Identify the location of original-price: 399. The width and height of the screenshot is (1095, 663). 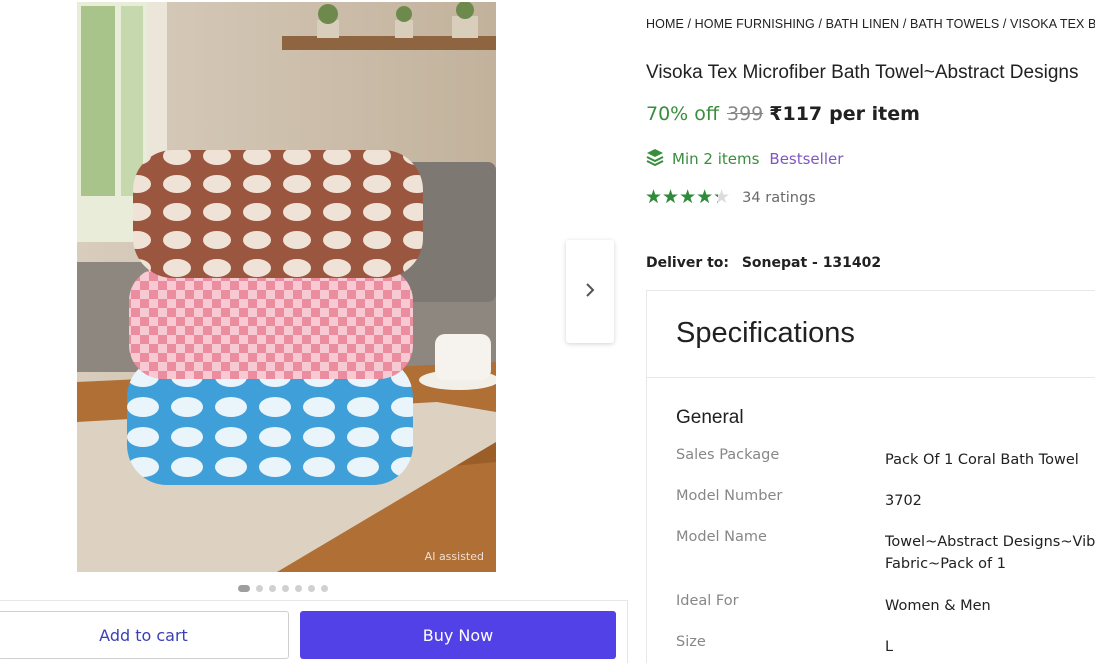
(745, 114).